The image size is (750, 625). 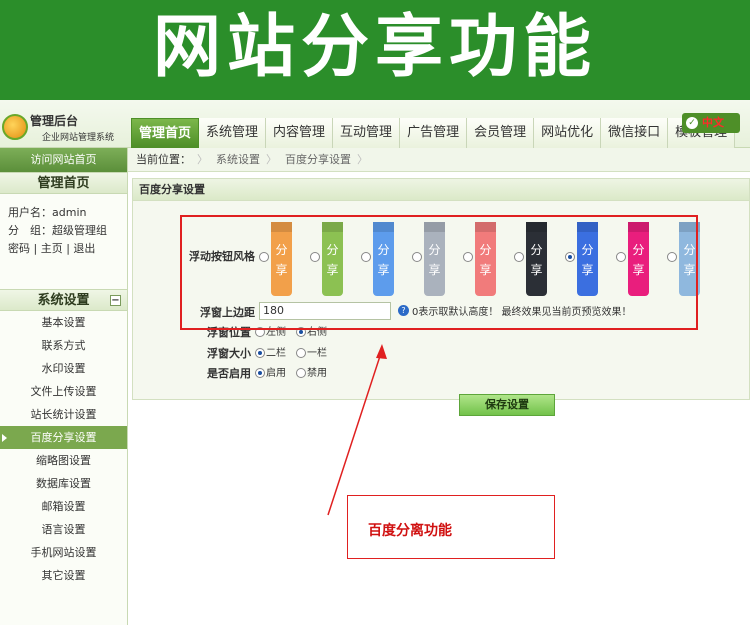 What do you see at coordinates (63, 437) in the screenshot?
I see `sidebar-item-baidu-share: 百度分享设置` at bounding box center [63, 437].